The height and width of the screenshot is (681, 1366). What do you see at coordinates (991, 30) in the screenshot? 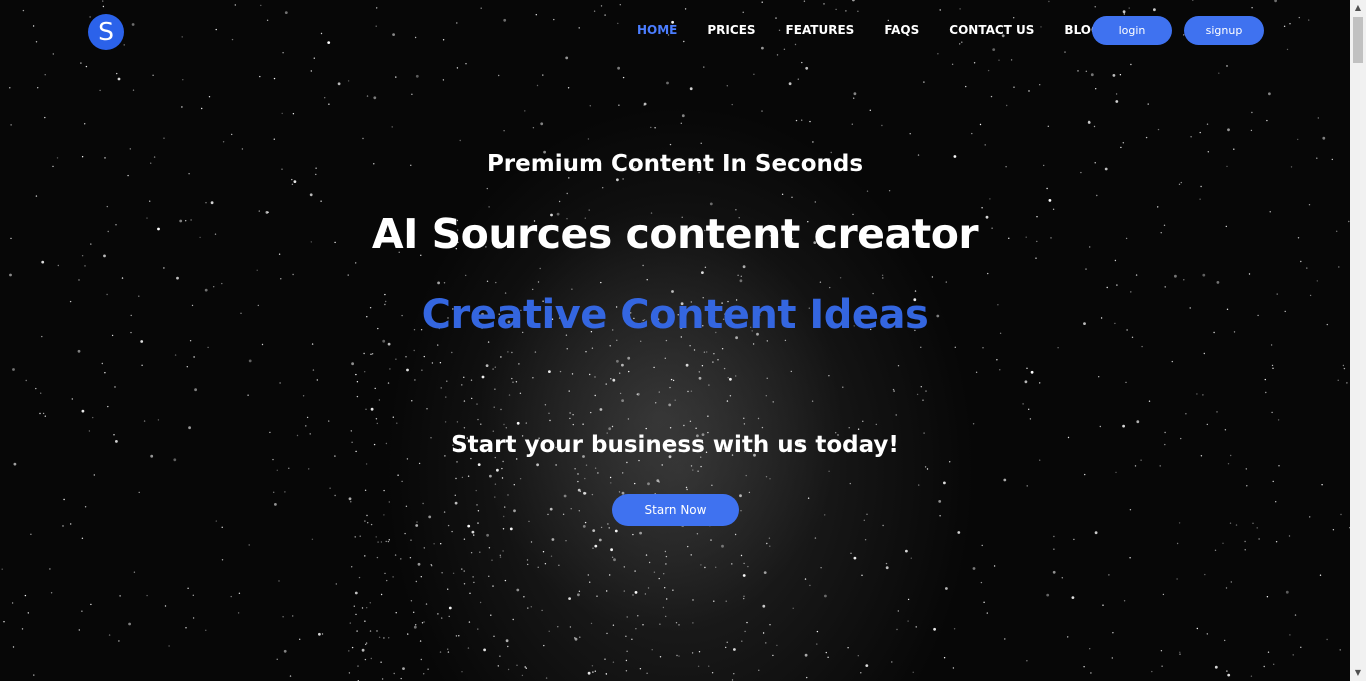
I see `nav-item-contact-us: CONTACT US` at bounding box center [991, 30].